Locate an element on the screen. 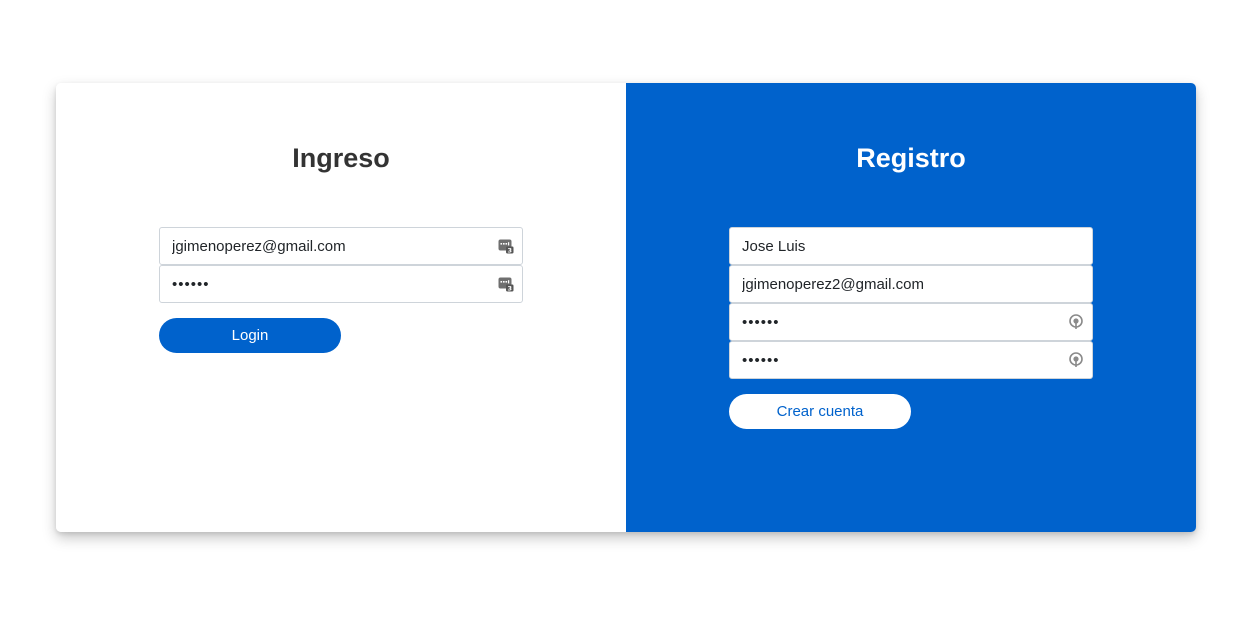 The image size is (1255, 631). login-password-input is located at coordinates (341, 284).